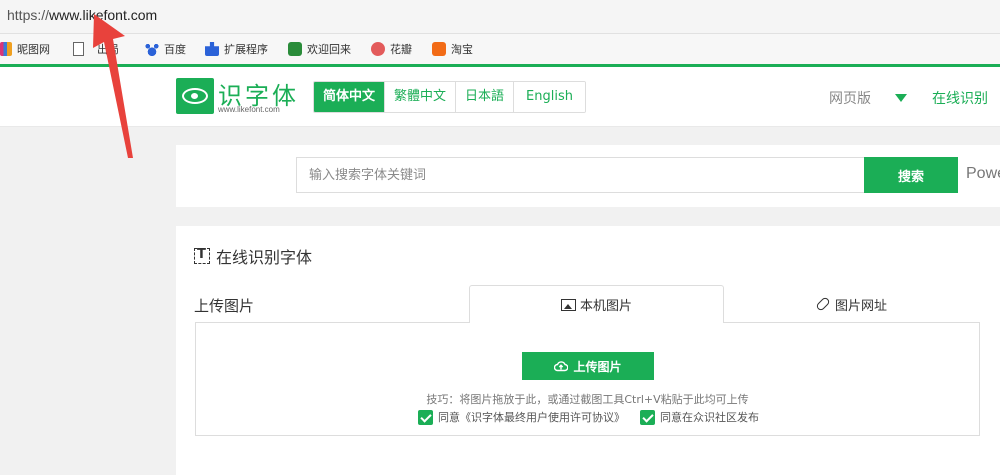 This screenshot has width=1000, height=475. Describe the element at coordinates (568, 304) in the screenshot. I see `image-icon` at that location.